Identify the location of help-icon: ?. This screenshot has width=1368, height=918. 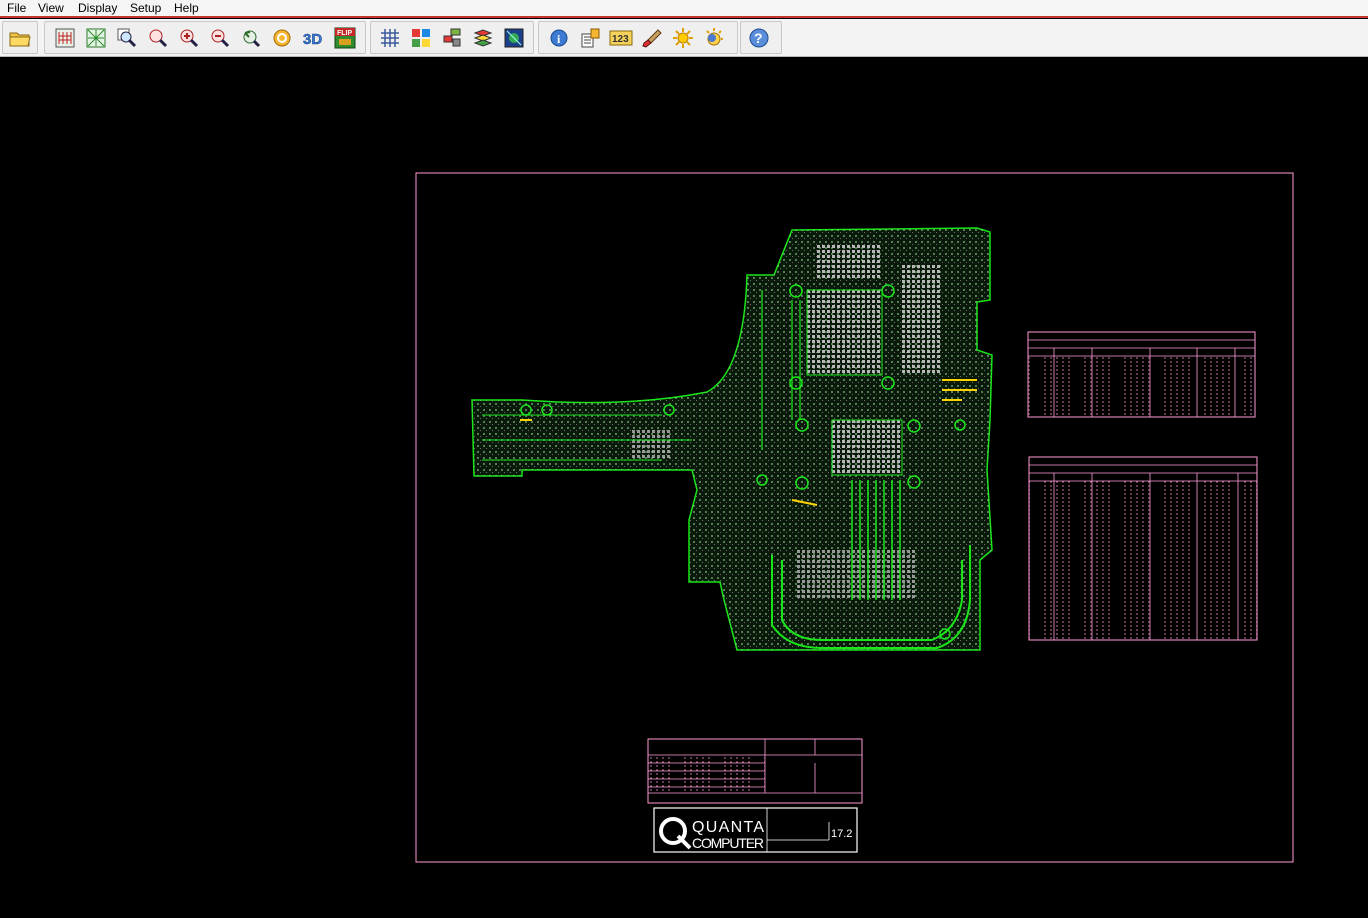
(759, 38).